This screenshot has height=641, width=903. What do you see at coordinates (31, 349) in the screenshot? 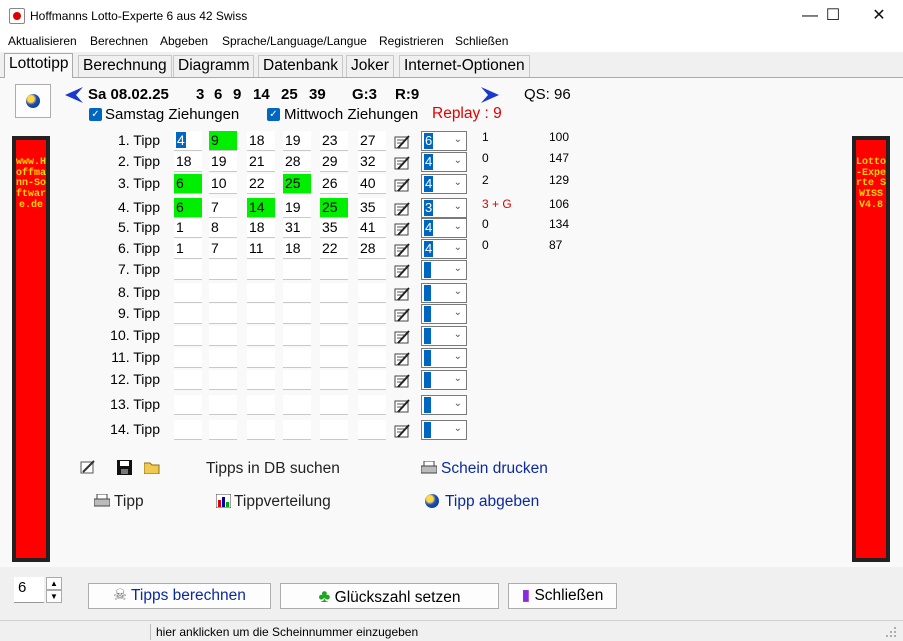
I see `left-website-banner: www.Hoffmann-Software.de` at bounding box center [31, 349].